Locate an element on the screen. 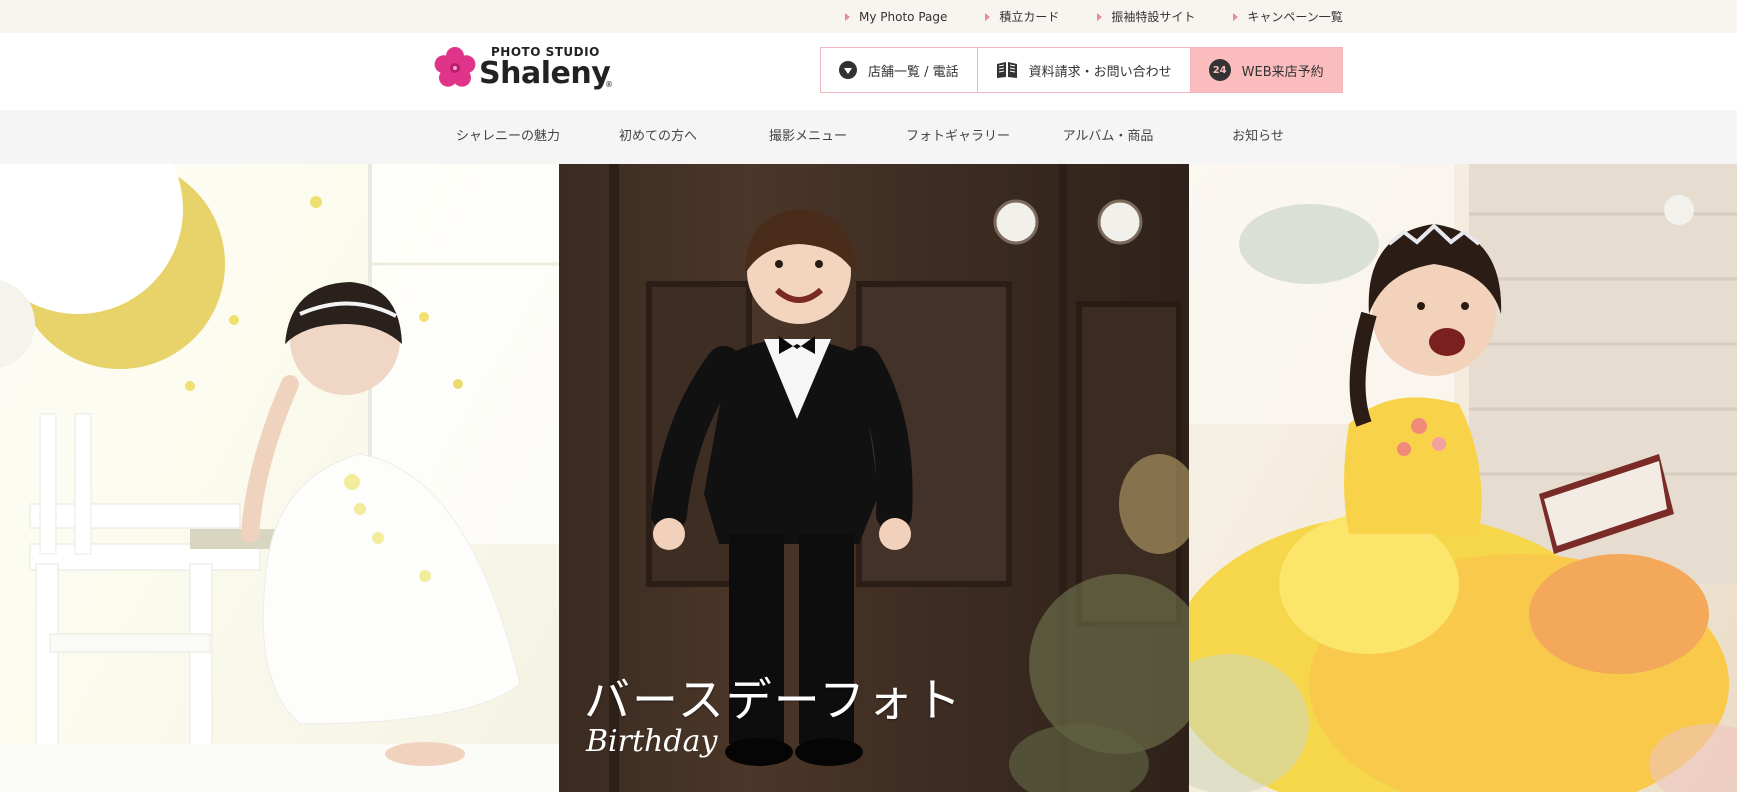  utility-link-label: 積立カード is located at coordinates (1029, 17).